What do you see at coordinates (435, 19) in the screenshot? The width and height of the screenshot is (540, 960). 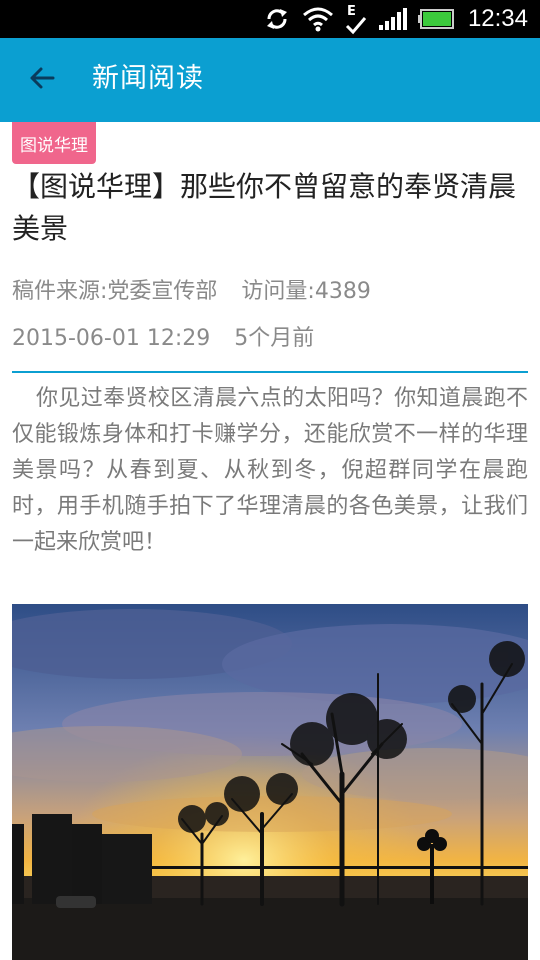 I see `battery-icon` at bounding box center [435, 19].